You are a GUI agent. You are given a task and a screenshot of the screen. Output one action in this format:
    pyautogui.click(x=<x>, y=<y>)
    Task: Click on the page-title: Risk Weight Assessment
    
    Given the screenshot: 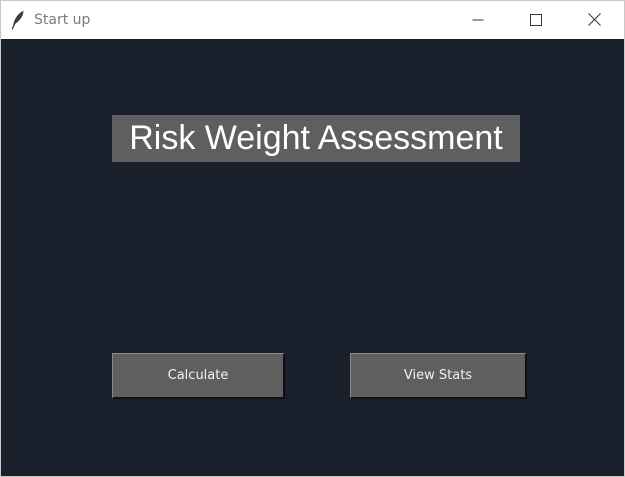 What is the action you would take?
    pyautogui.click(x=316, y=138)
    